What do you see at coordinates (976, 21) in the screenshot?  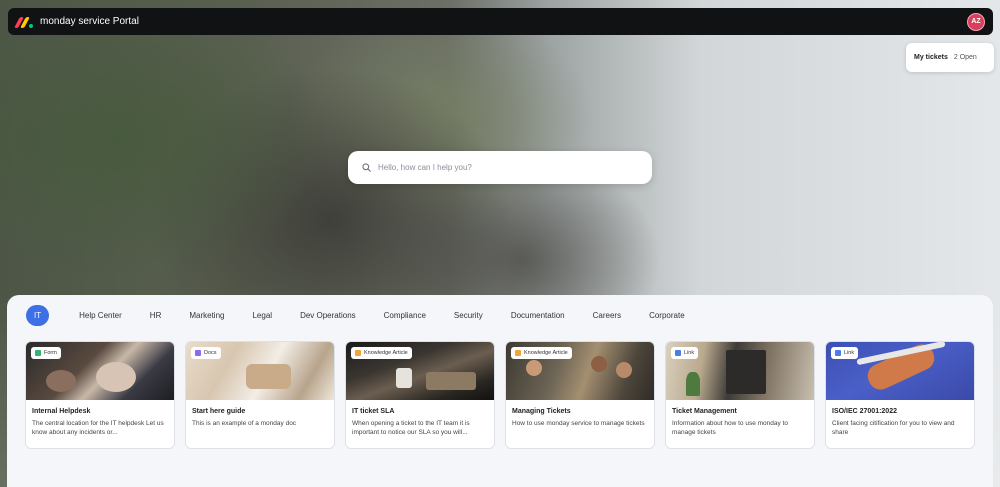 I see `user-avatar: AZ` at bounding box center [976, 21].